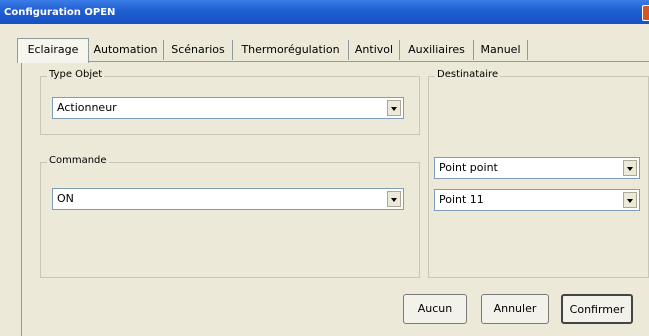  Describe the element at coordinates (645, 13) in the screenshot. I see `close-icon` at that location.